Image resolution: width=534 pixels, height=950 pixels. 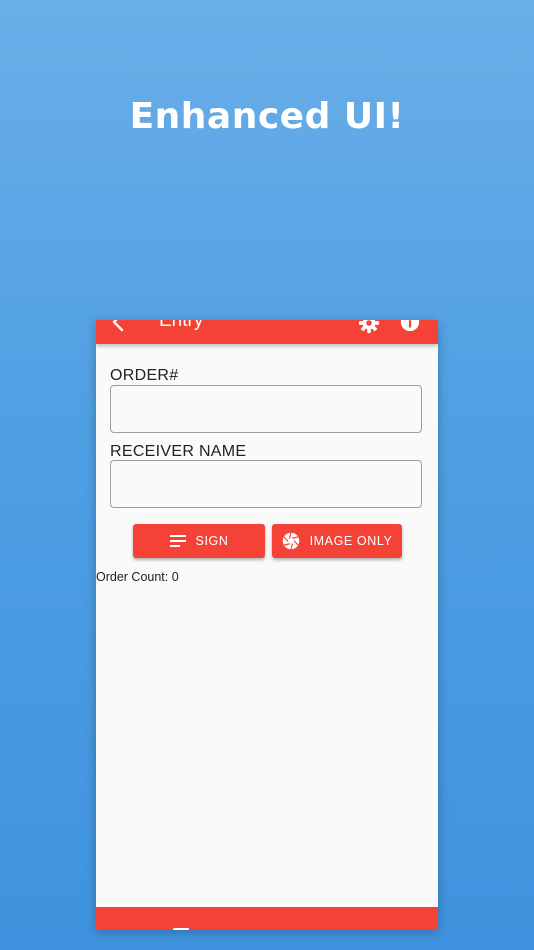 What do you see at coordinates (266, 409) in the screenshot?
I see `order-number-input` at bounding box center [266, 409].